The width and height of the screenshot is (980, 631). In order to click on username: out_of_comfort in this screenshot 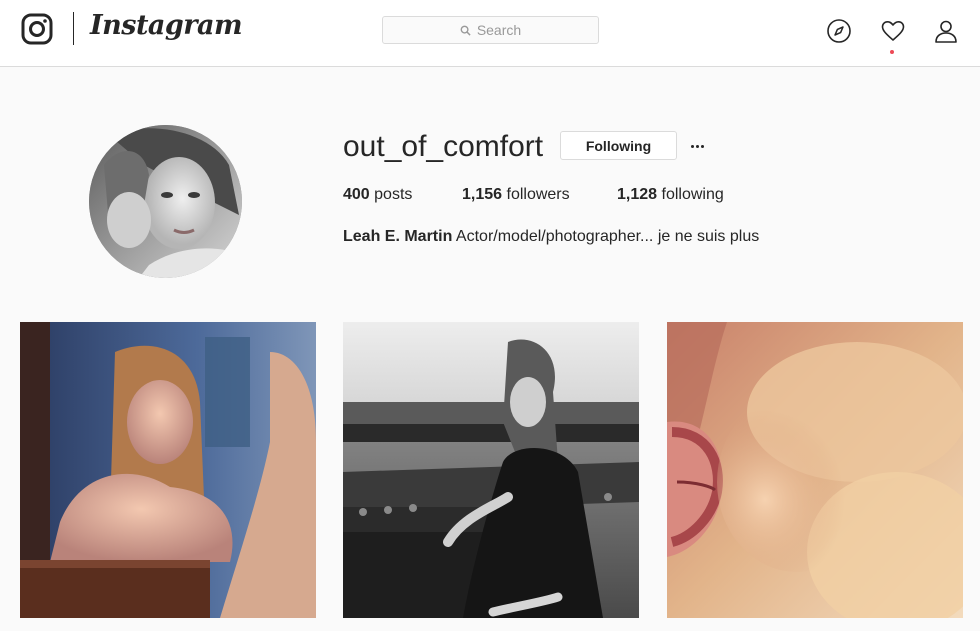, I will do `click(443, 146)`.